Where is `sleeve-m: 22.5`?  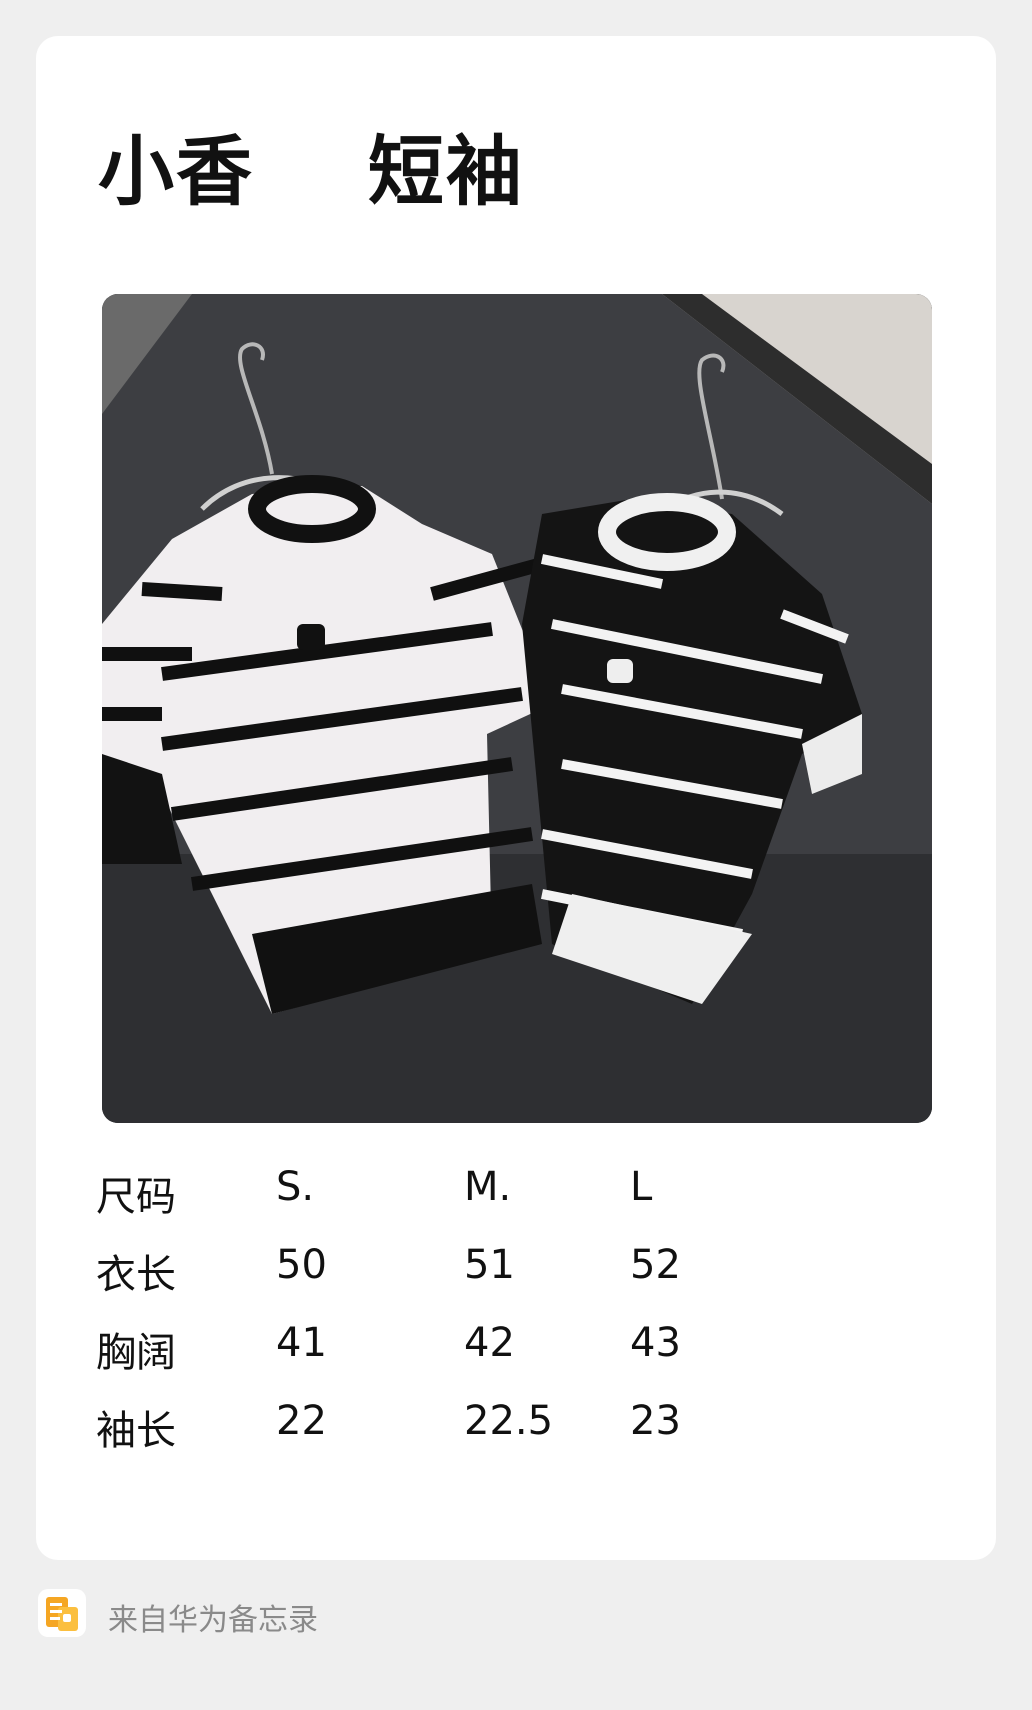 sleeve-m: 22.5 is located at coordinates (509, 1421).